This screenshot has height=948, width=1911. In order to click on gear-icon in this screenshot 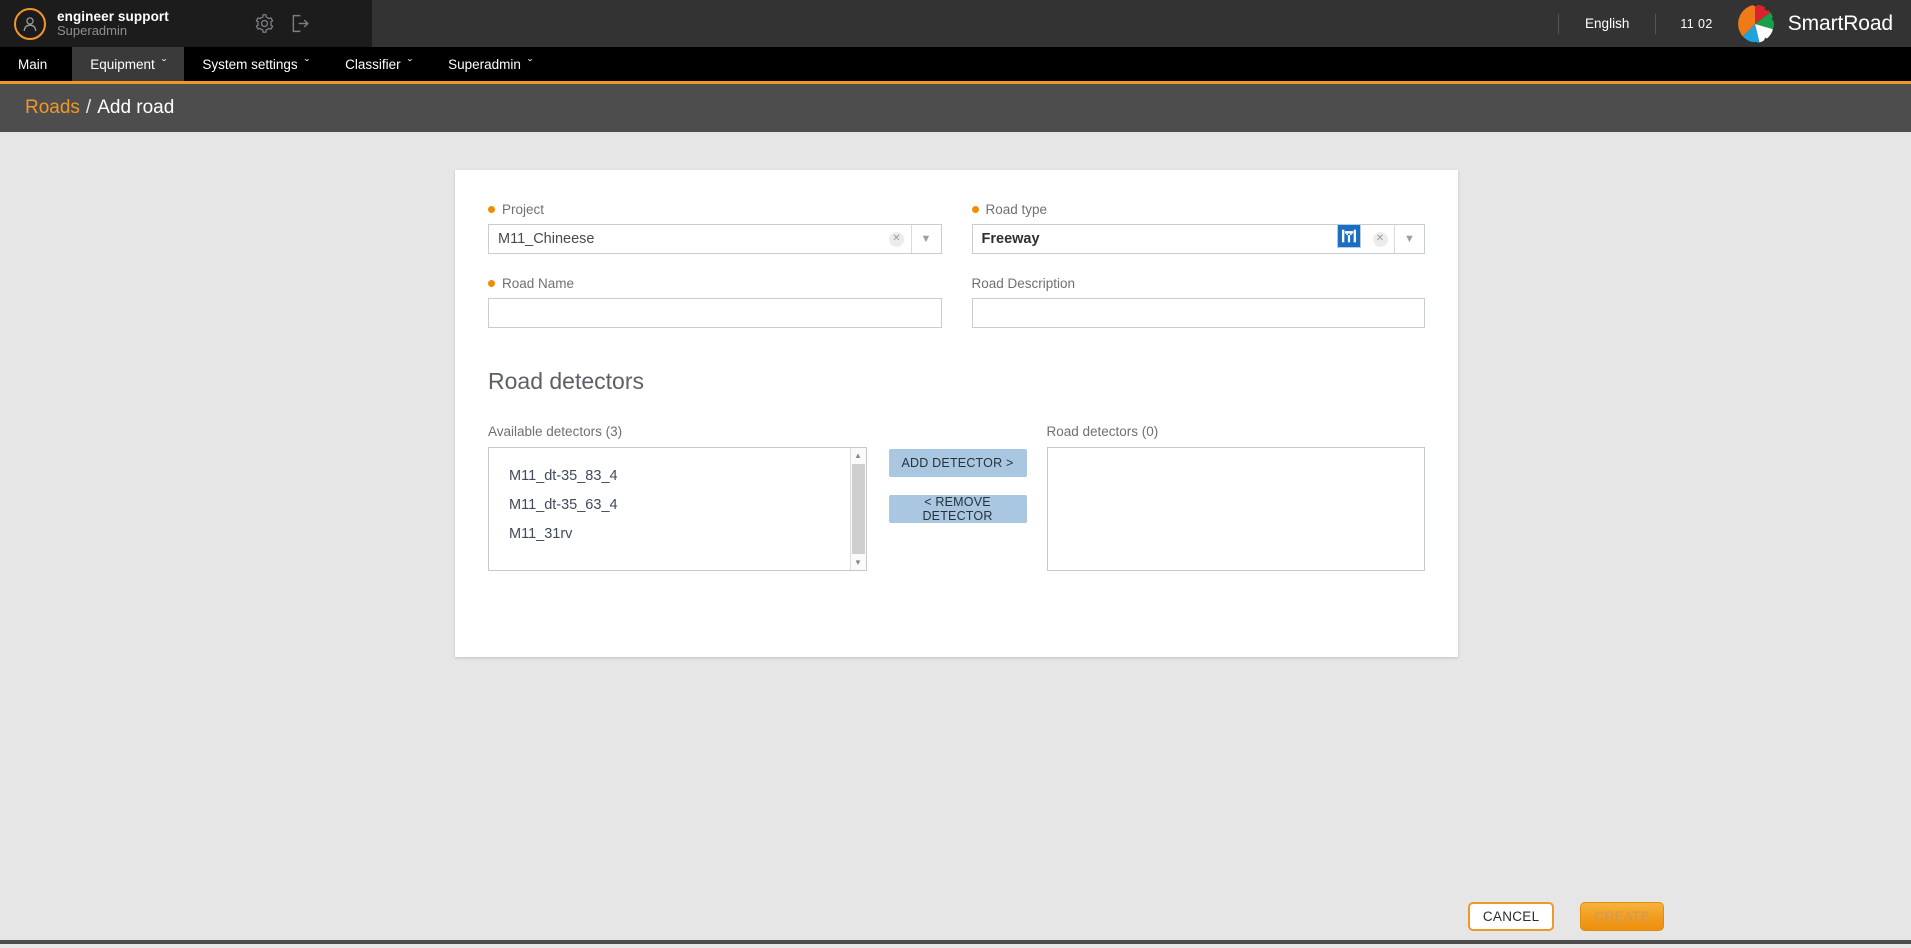, I will do `click(264, 23)`.